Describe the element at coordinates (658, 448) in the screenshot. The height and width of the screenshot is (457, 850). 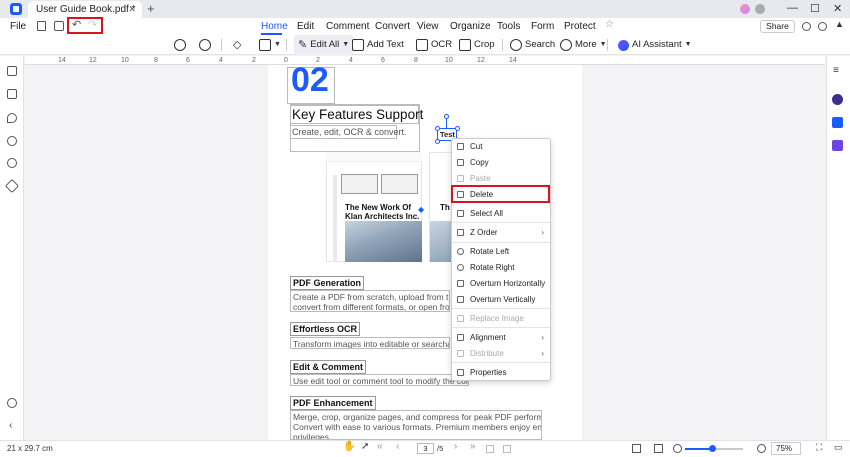
I see `fit-page-icon` at that location.